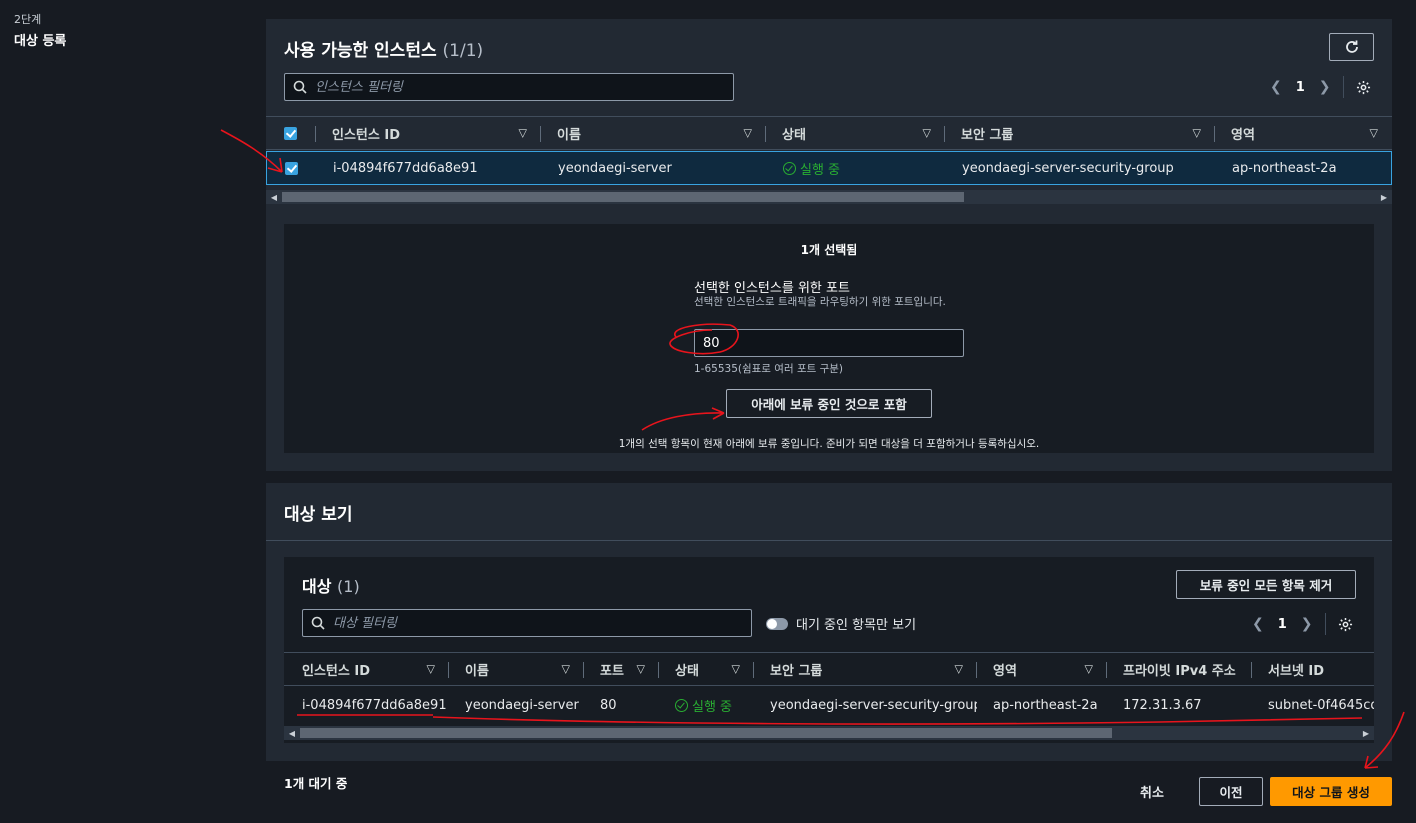  Describe the element at coordinates (621, 669) in the screenshot. I see `col-port: 포트 ▽` at that location.